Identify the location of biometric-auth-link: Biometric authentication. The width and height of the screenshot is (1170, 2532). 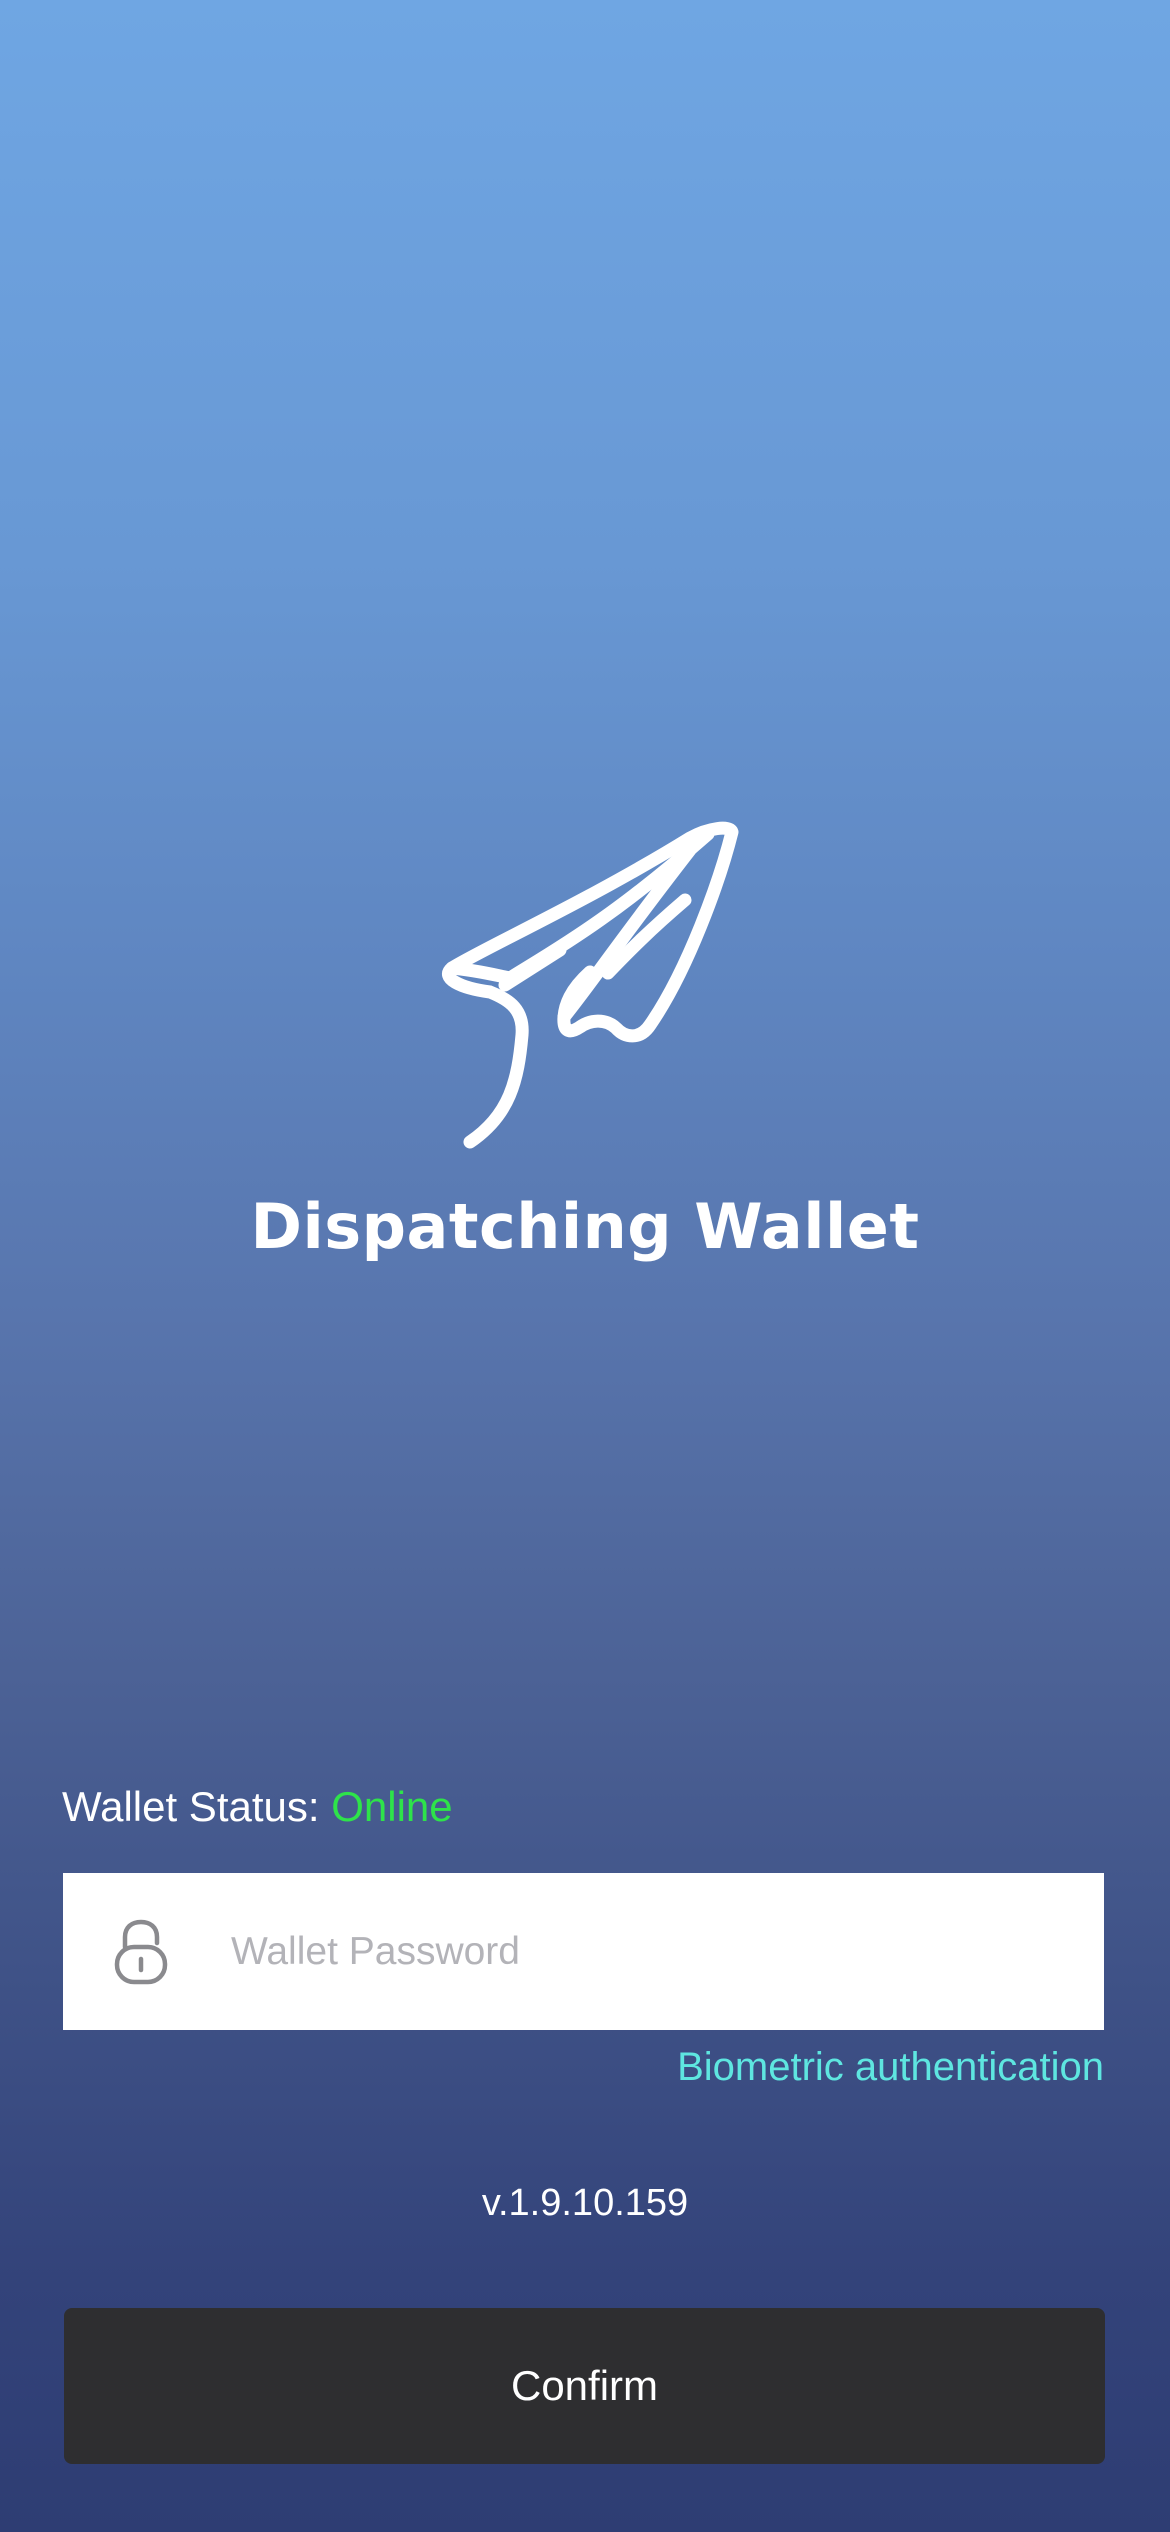
(890, 2067).